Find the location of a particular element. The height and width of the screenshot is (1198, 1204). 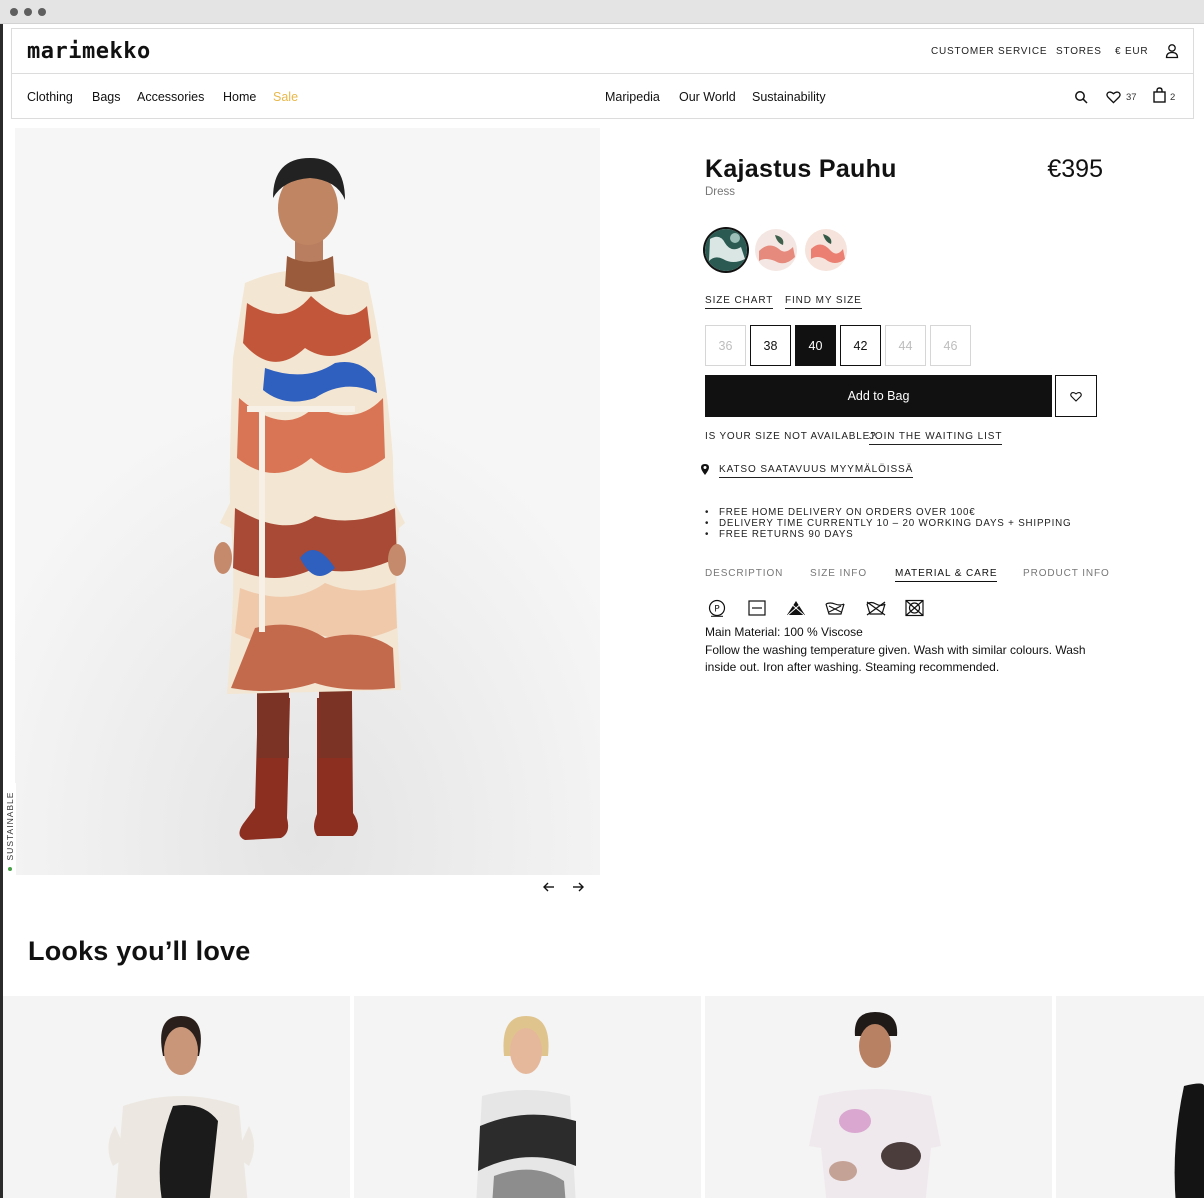

color-swatch-coral is located at coordinates (826, 250).